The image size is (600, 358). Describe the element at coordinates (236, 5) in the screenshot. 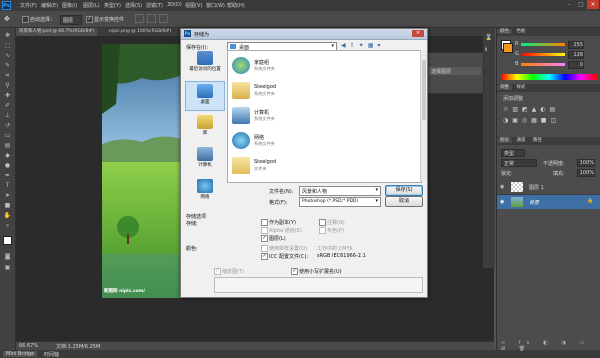

I see `menu-help: 帮助(H)` at that location.